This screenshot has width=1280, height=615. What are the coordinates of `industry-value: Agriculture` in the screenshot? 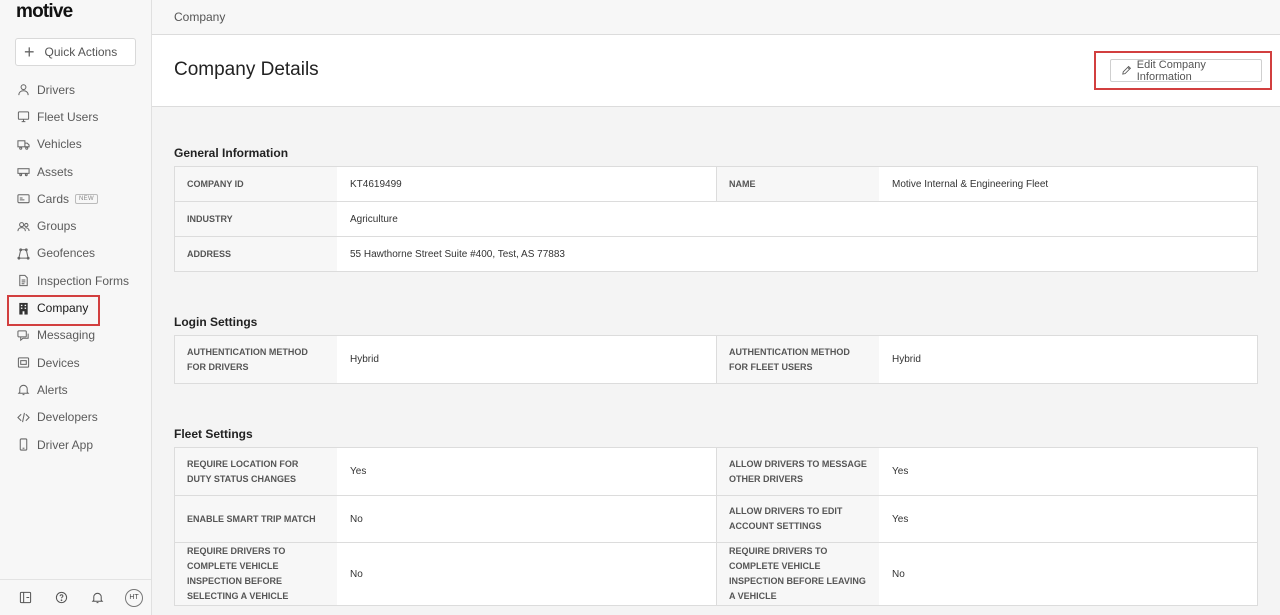 It's located at (374, 219).